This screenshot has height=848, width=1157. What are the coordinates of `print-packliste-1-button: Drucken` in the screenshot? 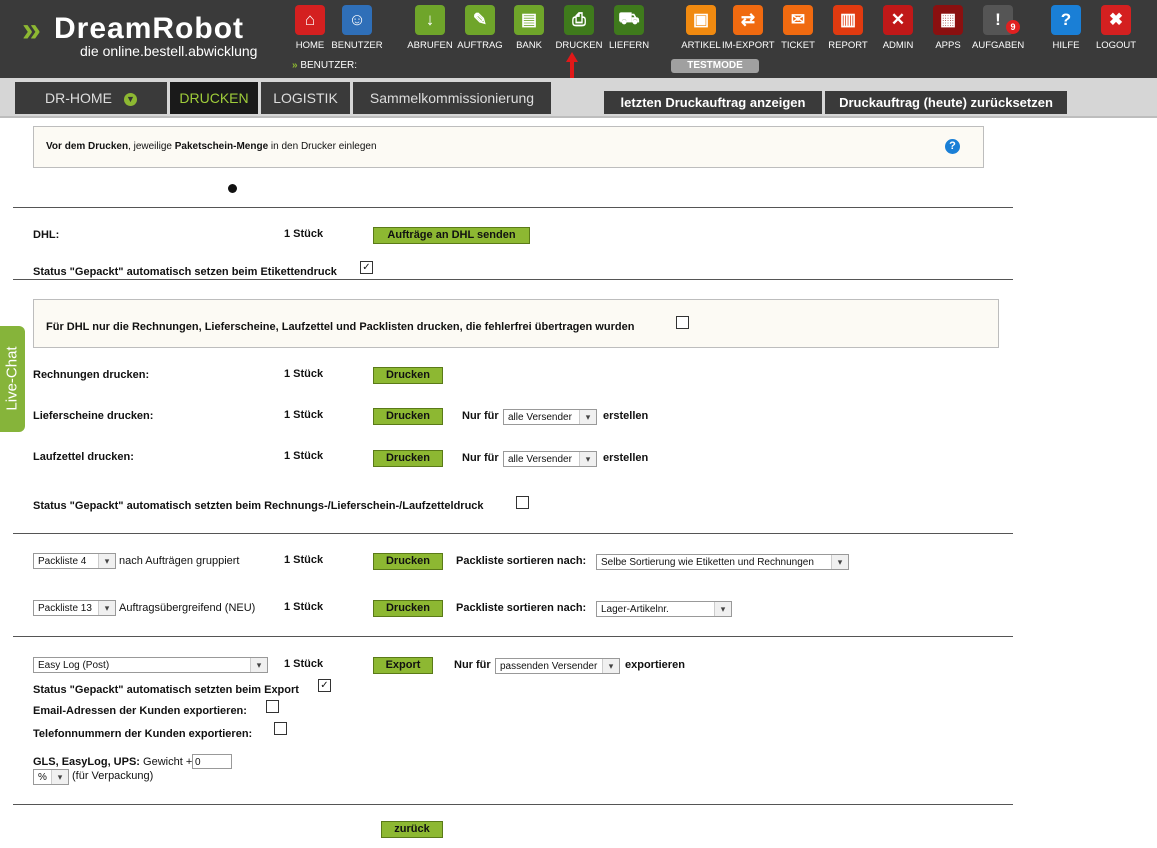 It's located at (408, 561).